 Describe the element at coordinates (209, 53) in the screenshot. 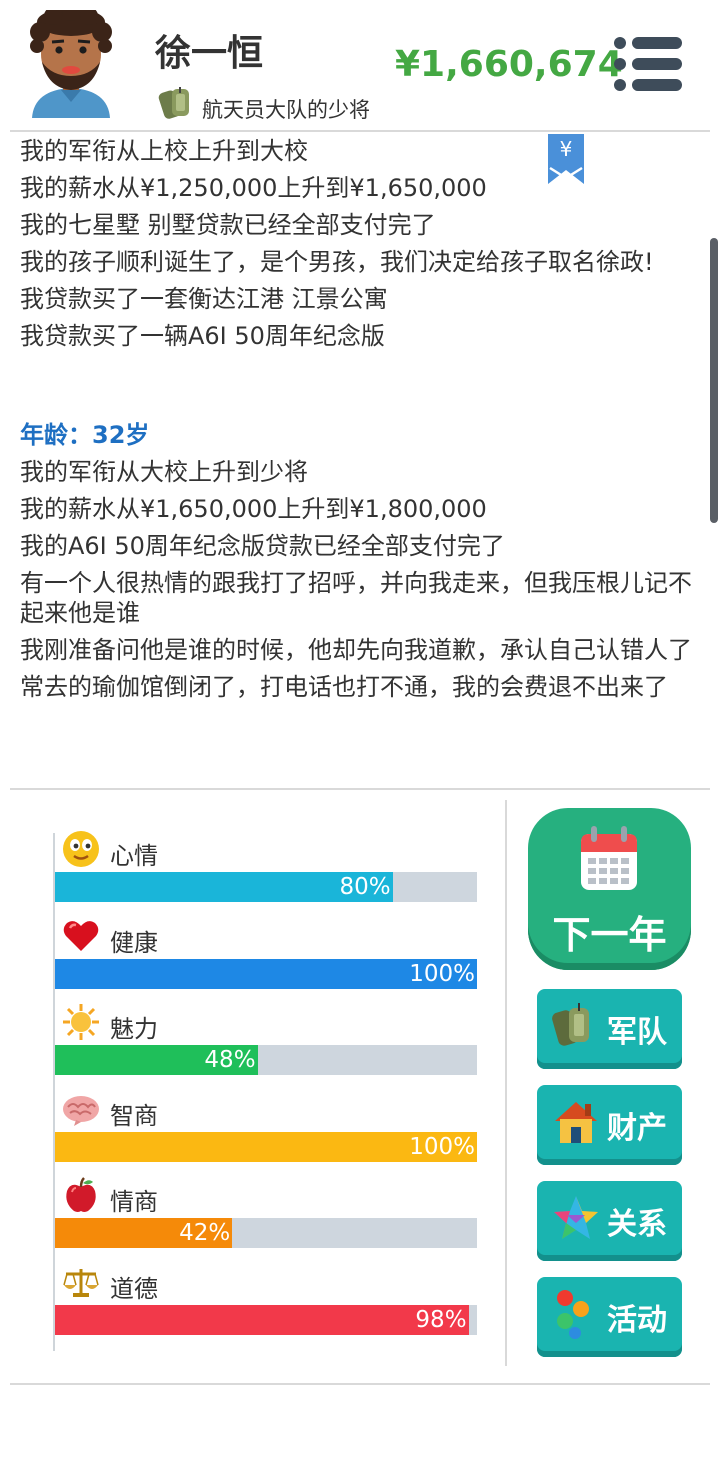

I see `player-name: 徐一恒` at that location.